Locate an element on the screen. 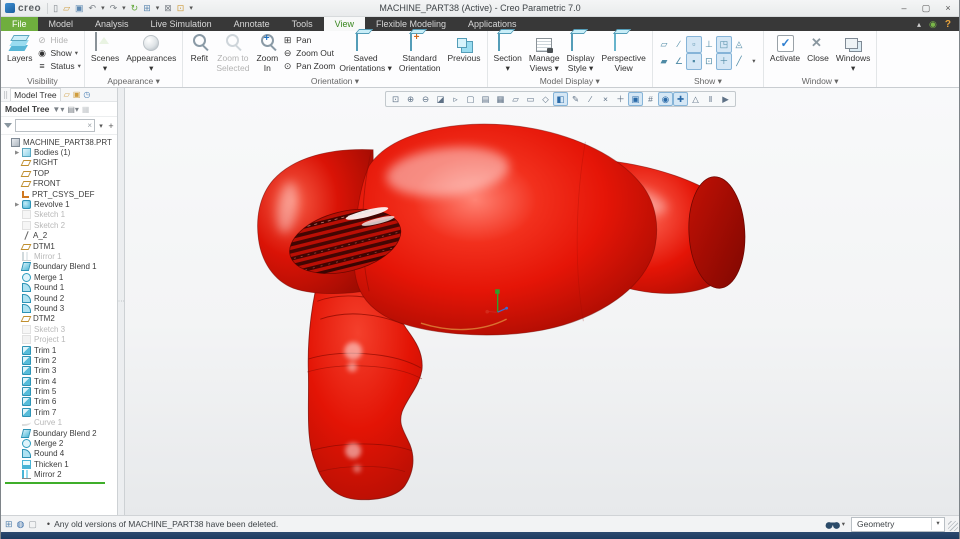 This screenshot has width=960, height=539. user-account-icon: ◉ is located at coordinates (933, 24).